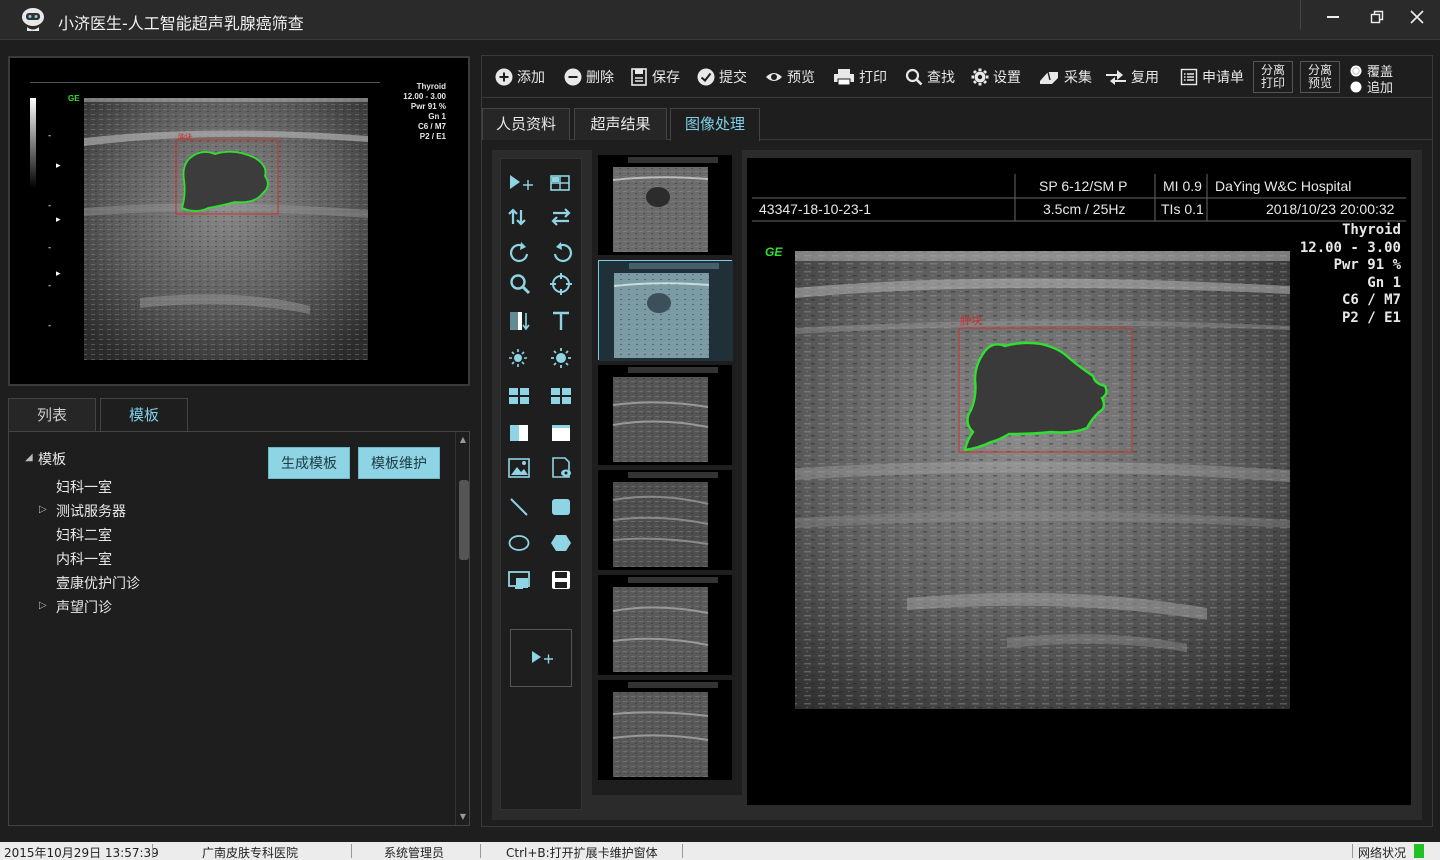 The image size is (1440, 860). Describe the element at coordinates (1272, 83) in the screenshot. I see `split-print-line2: 打印` at that location.